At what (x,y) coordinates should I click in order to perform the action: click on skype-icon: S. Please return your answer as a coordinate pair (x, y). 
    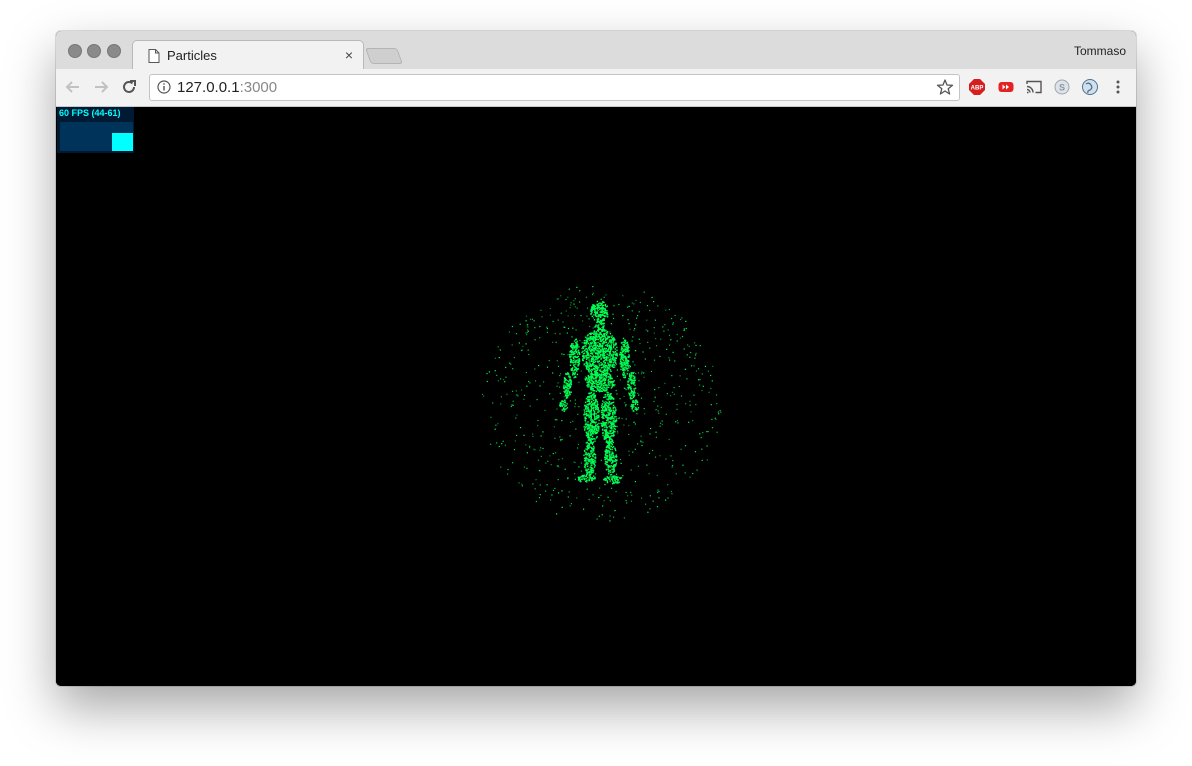
    Looking at the image, I should click on (1062, 87).